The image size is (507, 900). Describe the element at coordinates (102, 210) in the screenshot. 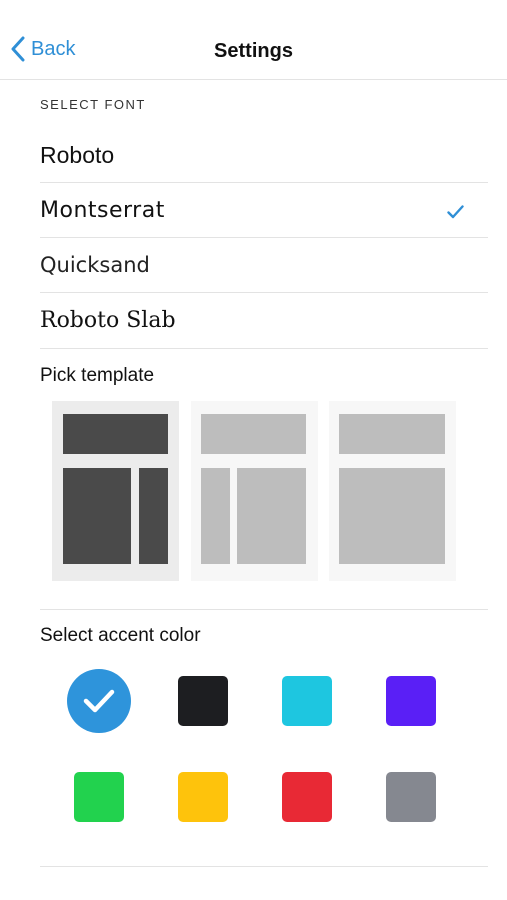

I see `font-option-label: Montserrat` at that location.